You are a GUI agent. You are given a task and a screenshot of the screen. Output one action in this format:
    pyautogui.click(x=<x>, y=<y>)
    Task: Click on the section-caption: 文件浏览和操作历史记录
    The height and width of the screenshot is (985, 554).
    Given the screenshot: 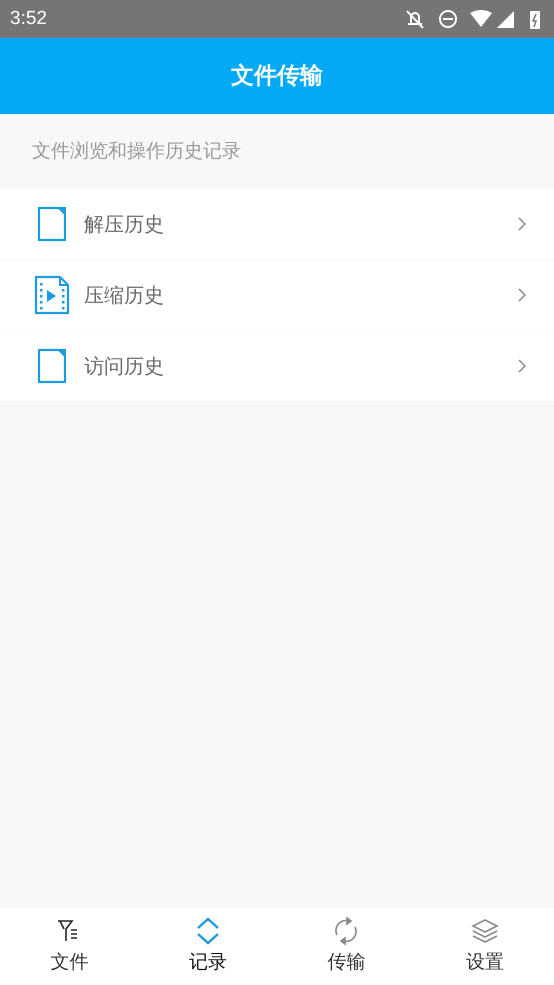 What is the action you would take?
    pyautogui.click(x=136, y=151)
    